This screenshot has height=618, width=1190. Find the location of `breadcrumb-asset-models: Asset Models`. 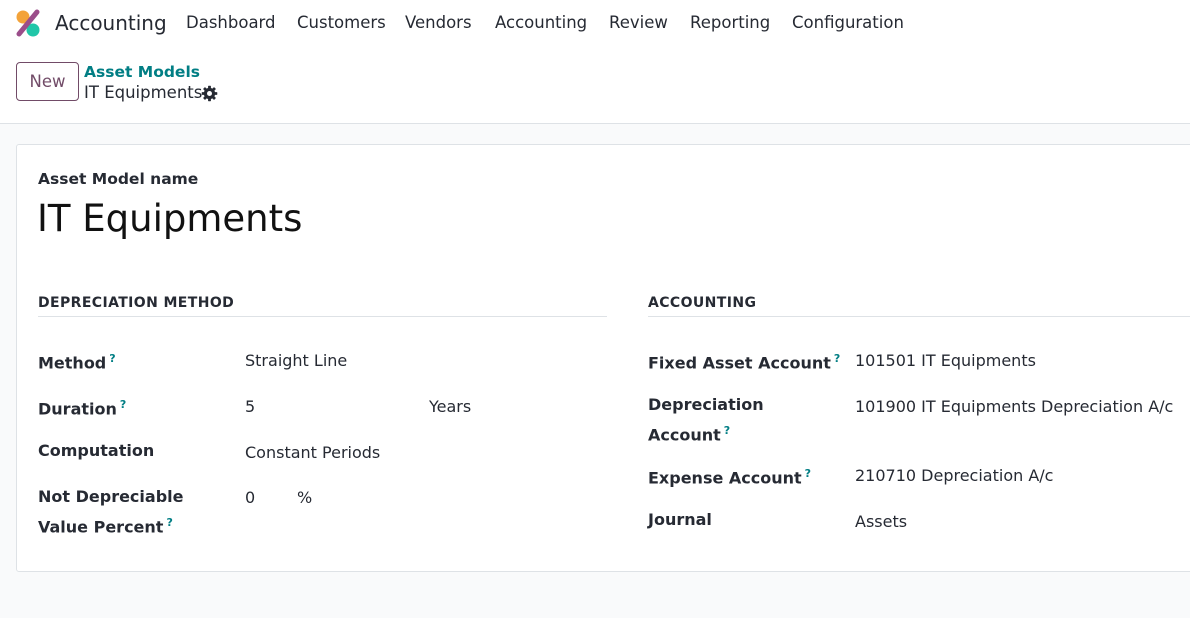

breadcrumb-asset-models: Asset Models is located at coordinates (142, 72).